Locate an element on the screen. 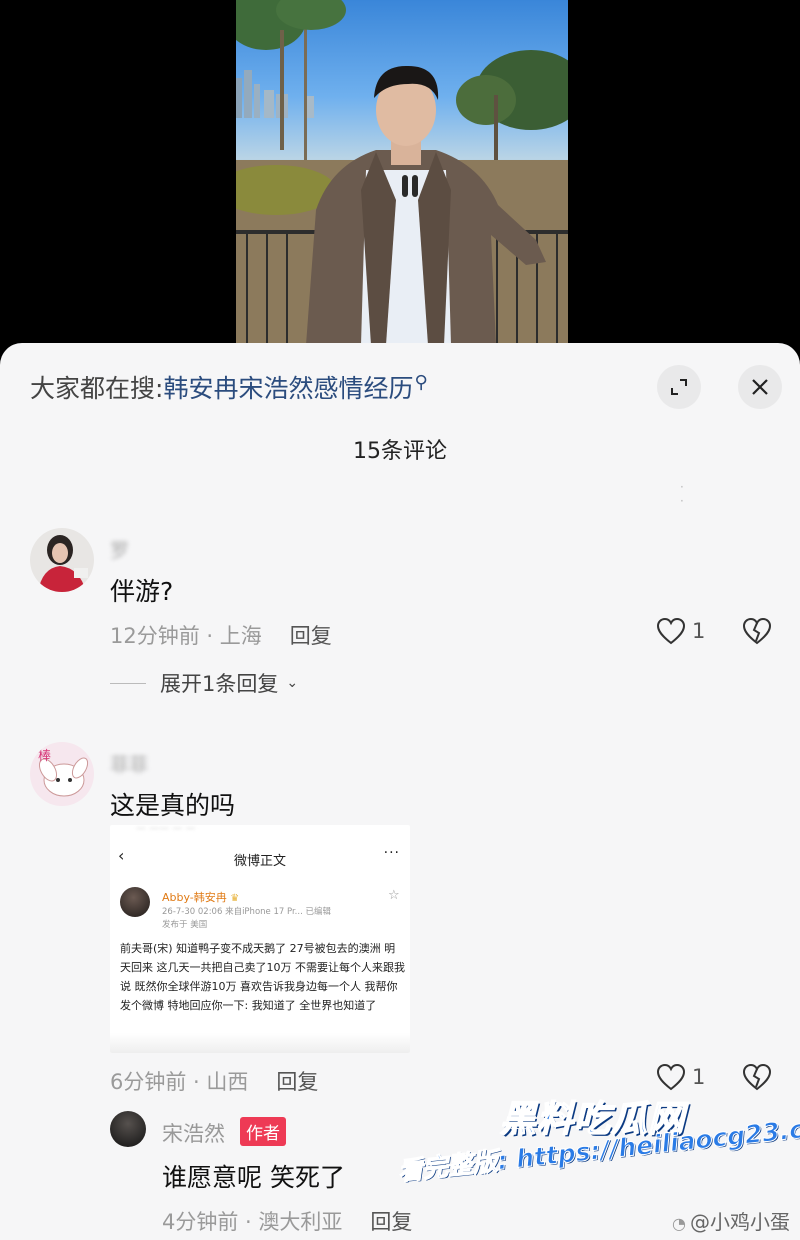 The image size is (800, 1240). screenshot-title: 微博正文 is located at coordinates (259, 861).